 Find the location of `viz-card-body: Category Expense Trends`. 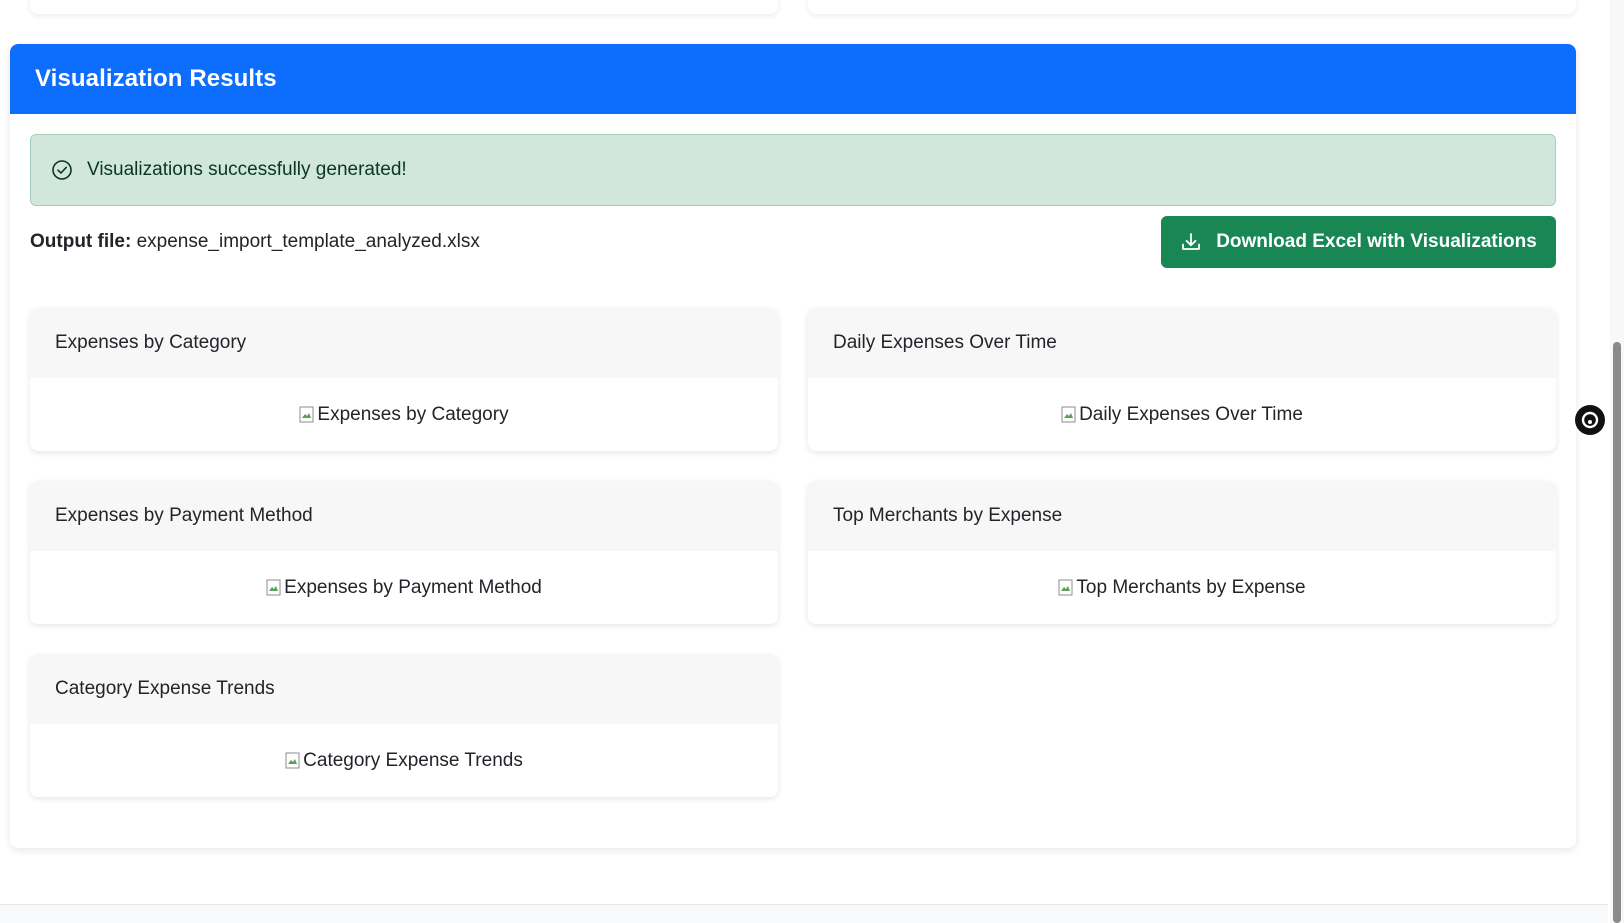

viz-card-body: Category Expense Trends is located at coordinates (404, 760).